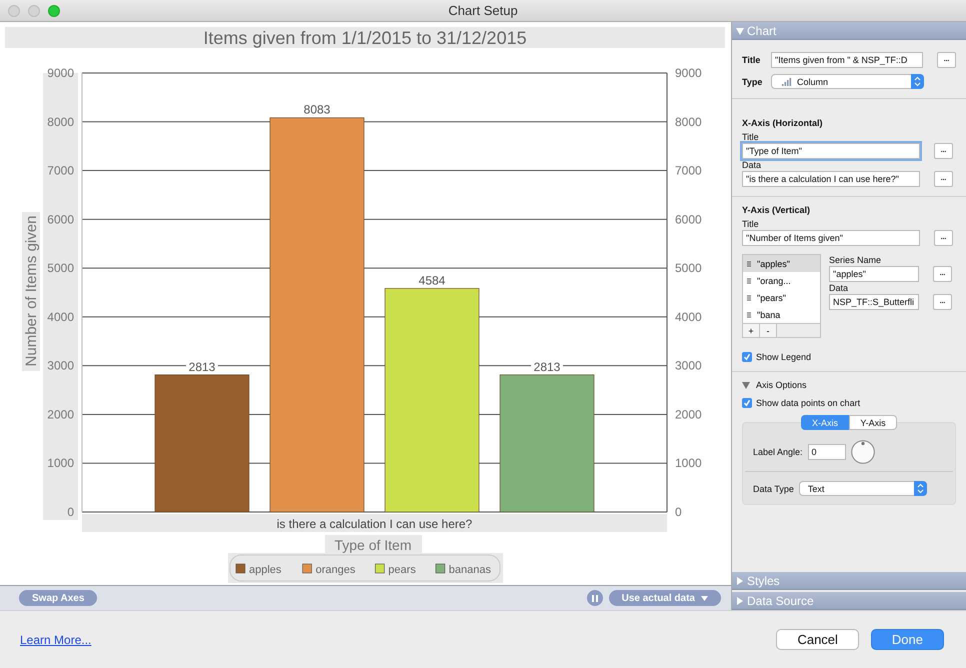 The height and width of the screenshot is (668, 966). What do you see at coordinates (817, 639) in the screenshot?
I see `cancel-button: Cancel` at bounding box center [817, 639].